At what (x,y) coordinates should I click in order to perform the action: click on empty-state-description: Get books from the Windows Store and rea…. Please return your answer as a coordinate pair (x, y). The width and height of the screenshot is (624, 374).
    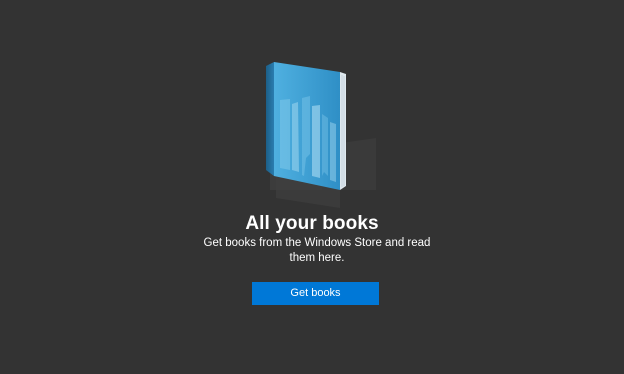
    Looking at the image, I should click on (317, 250).